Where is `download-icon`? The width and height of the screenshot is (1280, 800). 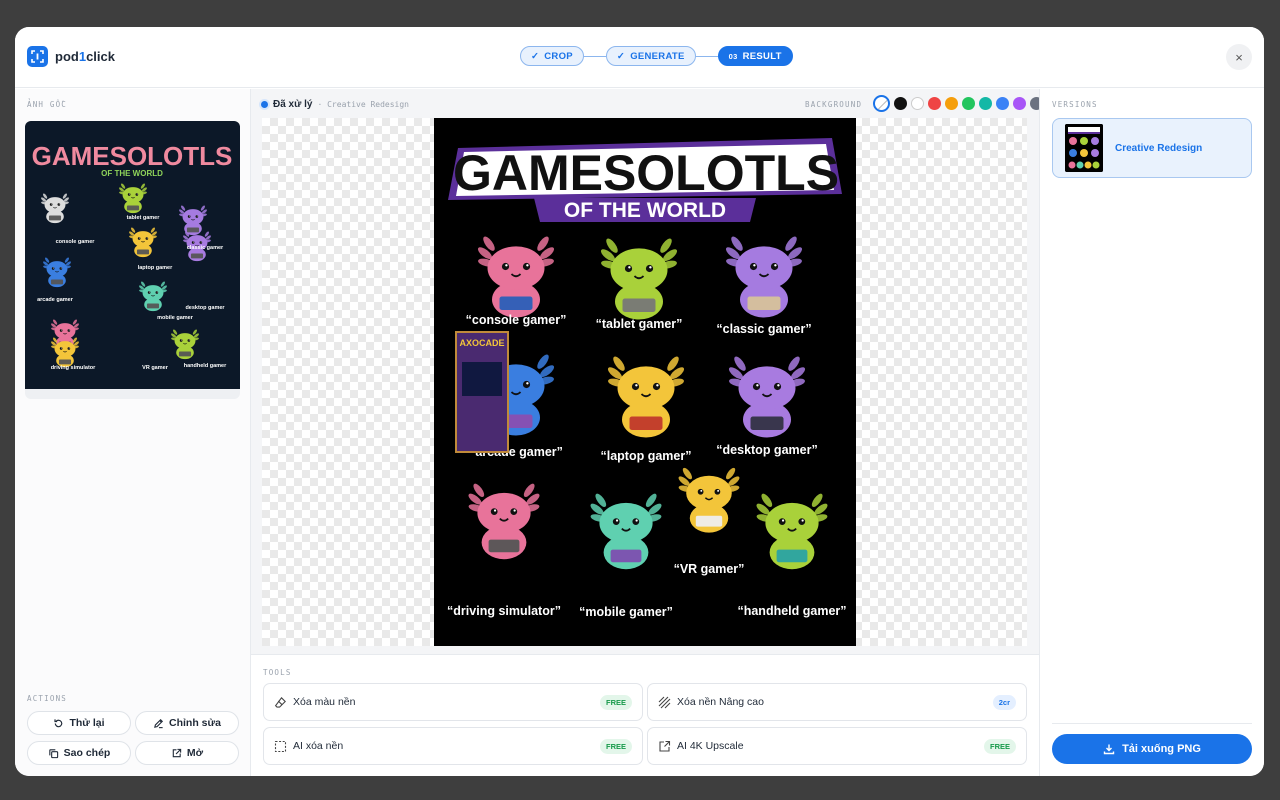
download-icon is located at coordinates (1109, 749).